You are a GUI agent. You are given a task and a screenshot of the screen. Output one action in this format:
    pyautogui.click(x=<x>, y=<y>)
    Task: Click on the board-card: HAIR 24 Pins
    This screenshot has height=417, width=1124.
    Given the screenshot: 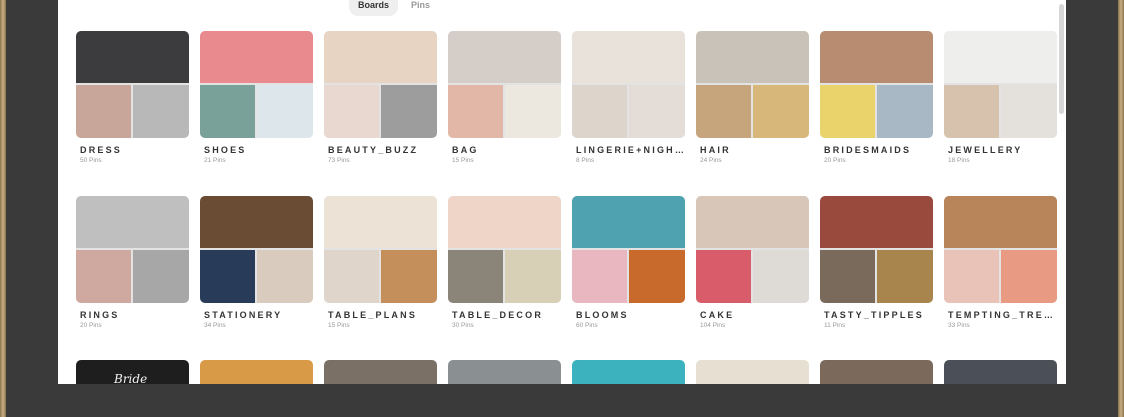 What is the action you would take?
    pyautogui.click(x=752, y=97)
    